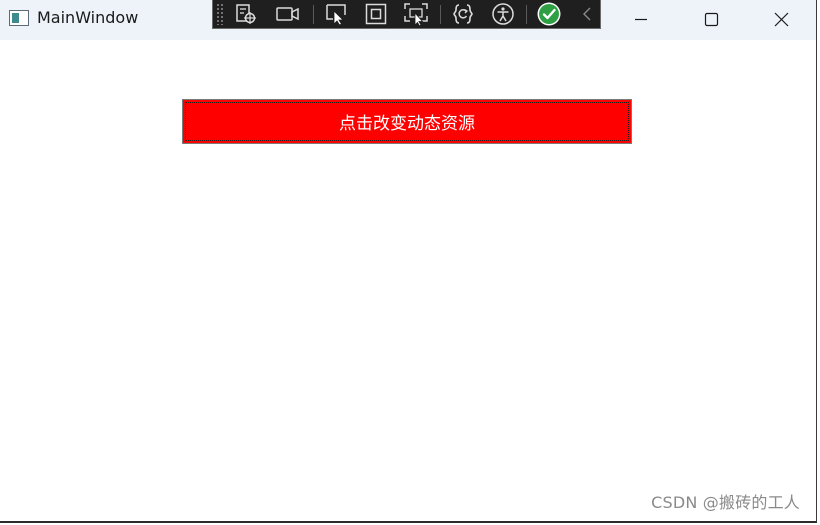 The image size is (820, 525). I want to click on live-visual-tree-button, so click(246, 14).